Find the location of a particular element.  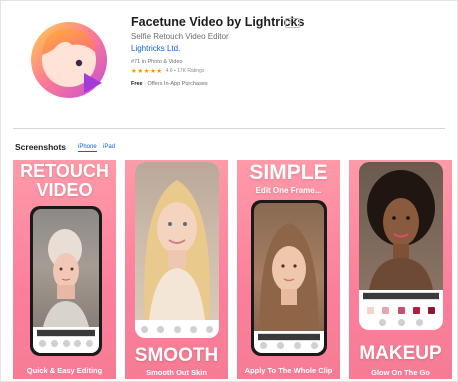

app-subtitle: Selfie Retouch Video Editor is located at coordinates (180, 36).